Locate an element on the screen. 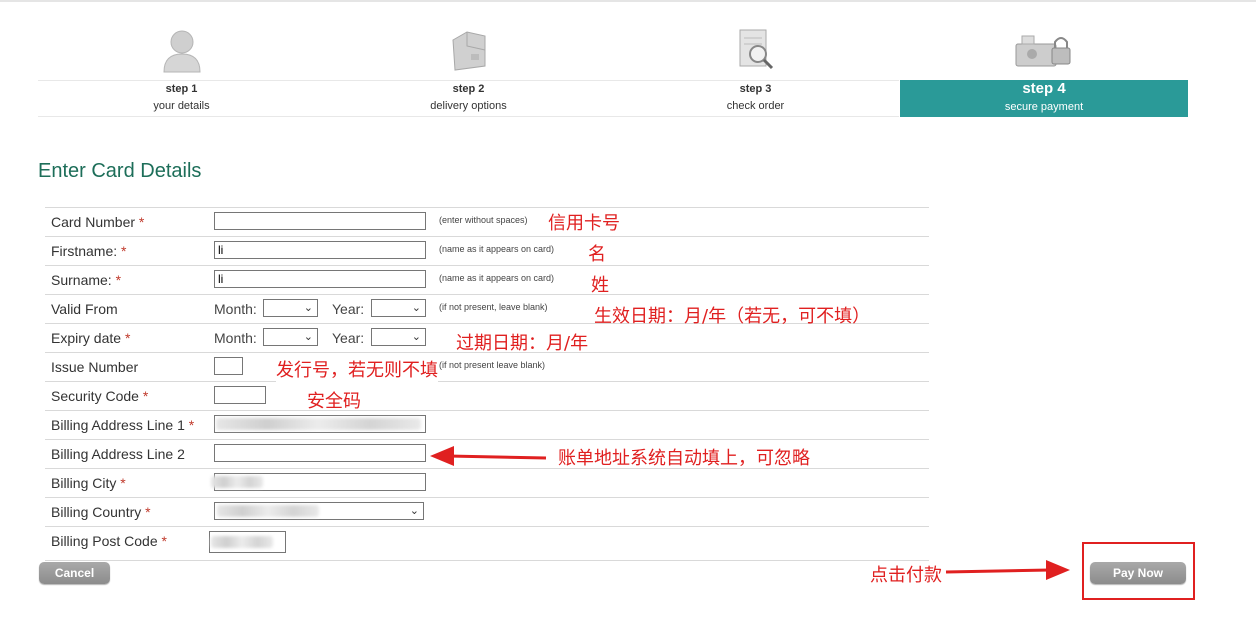  step-number: step 1 is located at coordinates (181, 89).